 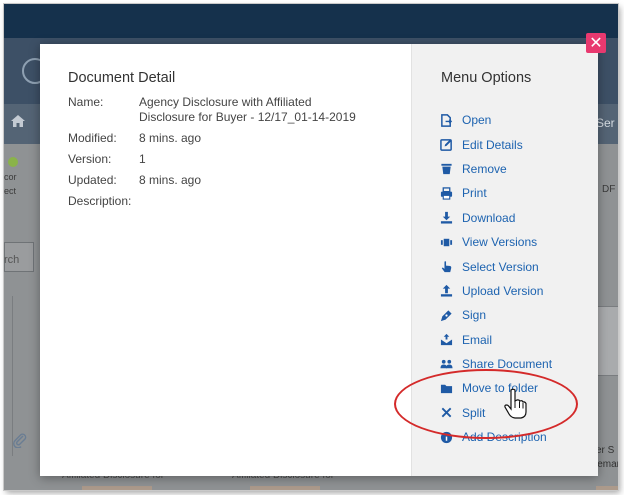 I want to click on detail-row-modified: Modified: 8 mins. ago, so click(x=233, y=138).